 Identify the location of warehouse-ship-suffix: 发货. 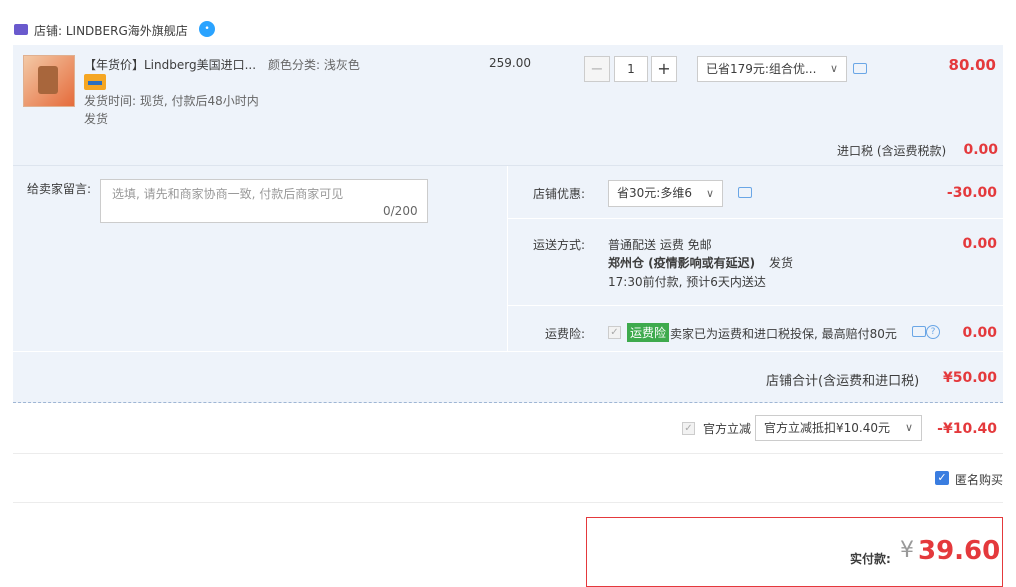
(780, 263).